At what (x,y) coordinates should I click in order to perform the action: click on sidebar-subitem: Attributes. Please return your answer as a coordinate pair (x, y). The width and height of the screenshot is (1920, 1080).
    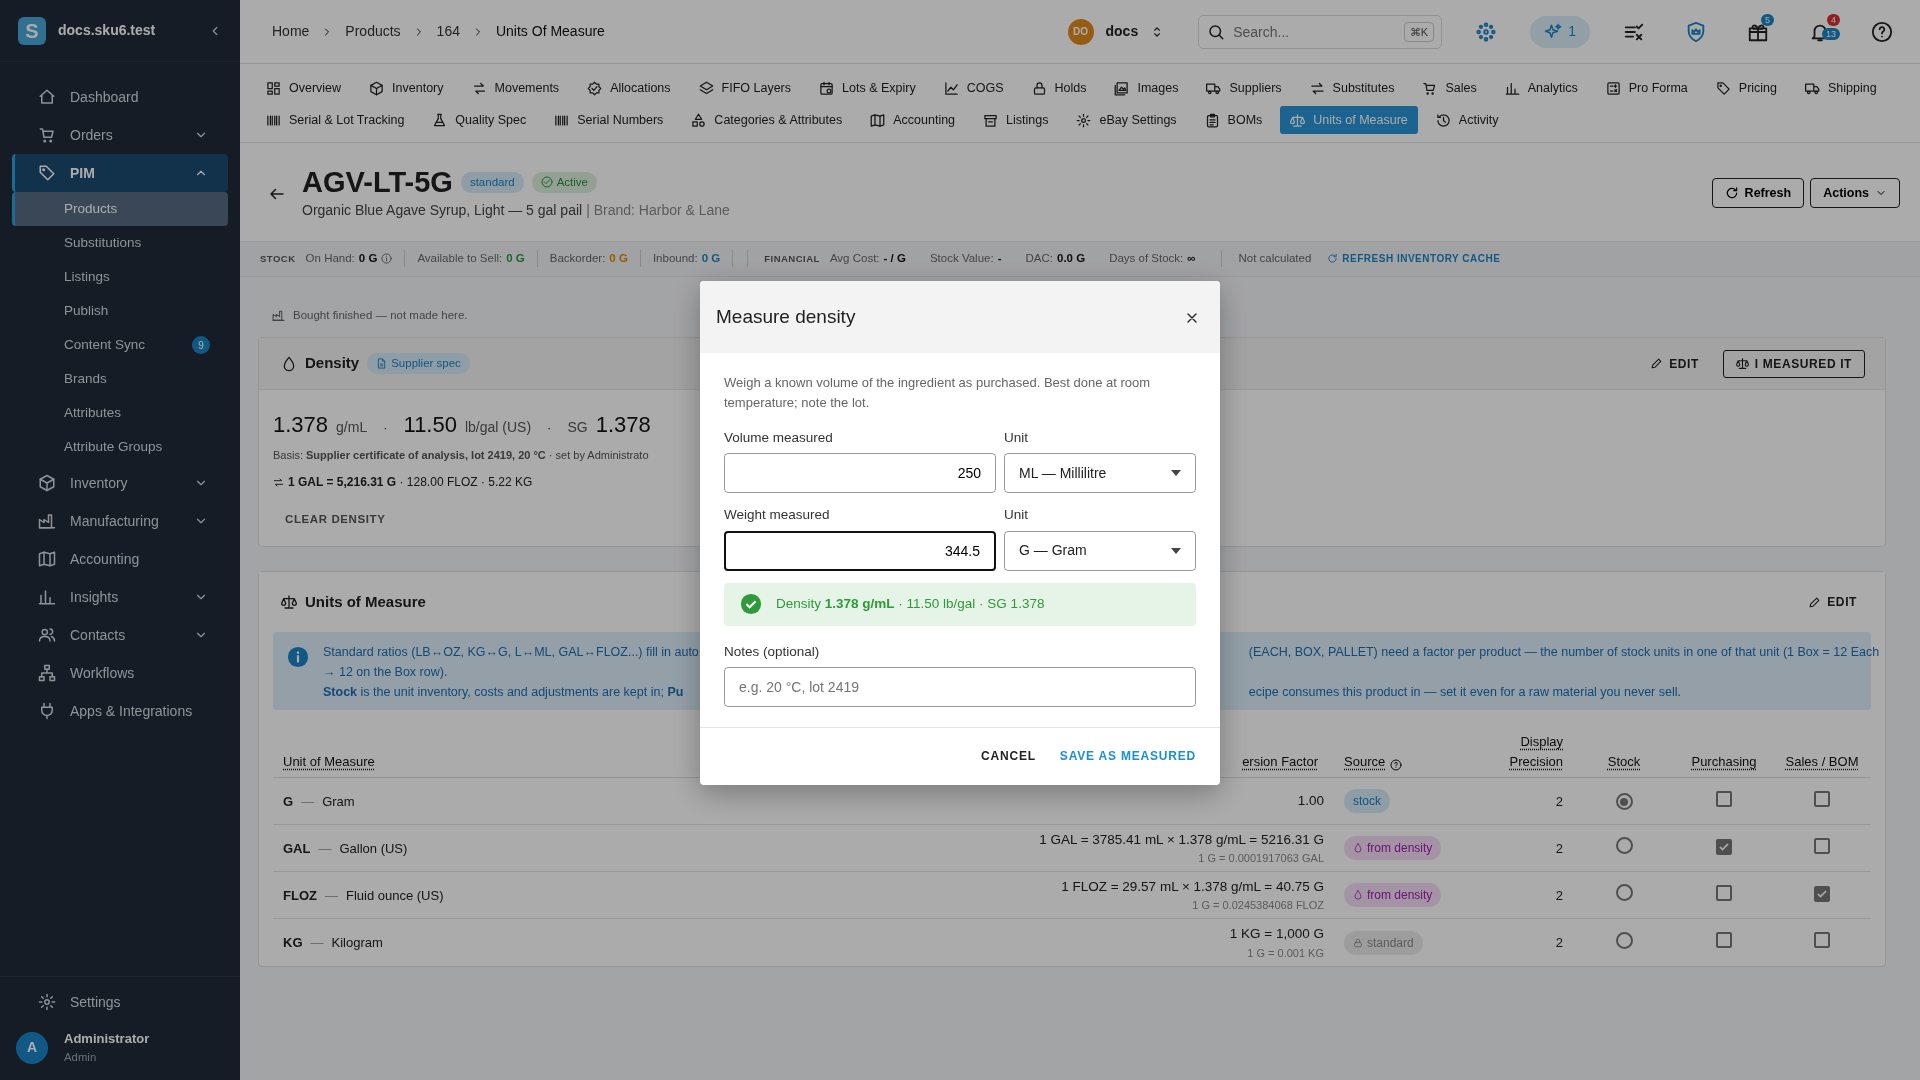
    Looking at the image, I should click on (120, 413).